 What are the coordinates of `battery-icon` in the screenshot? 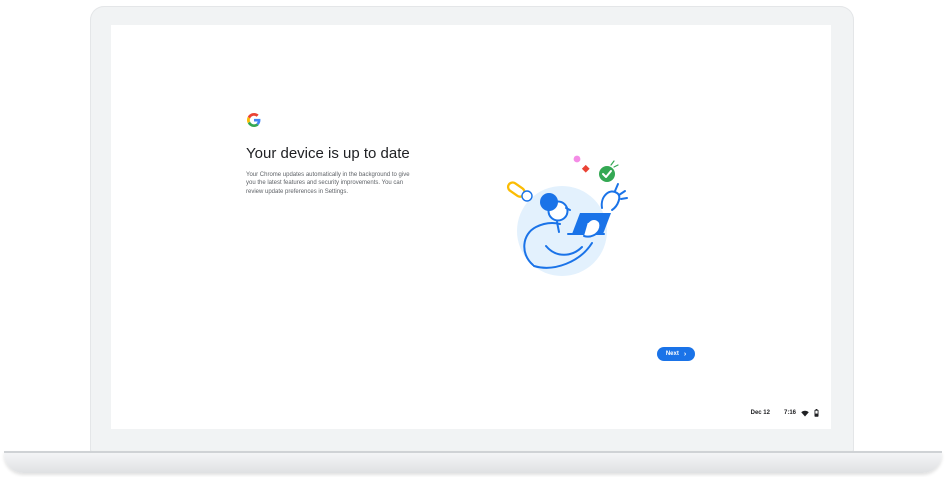 It's located at (816, 413).